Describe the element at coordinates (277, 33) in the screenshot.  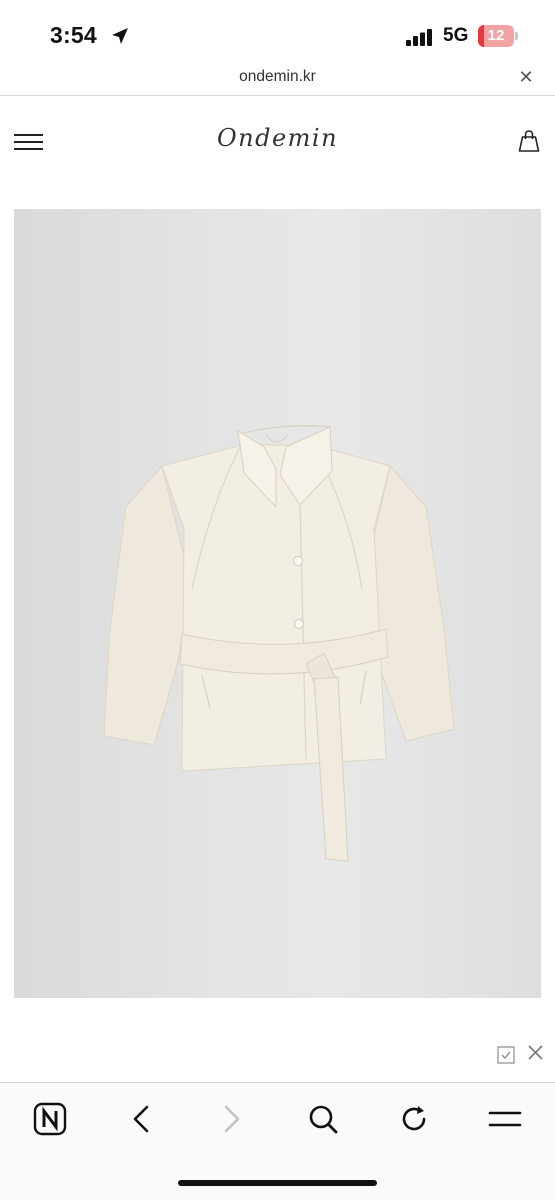
I see `status-bar: 3:54 5G 12` at that location.